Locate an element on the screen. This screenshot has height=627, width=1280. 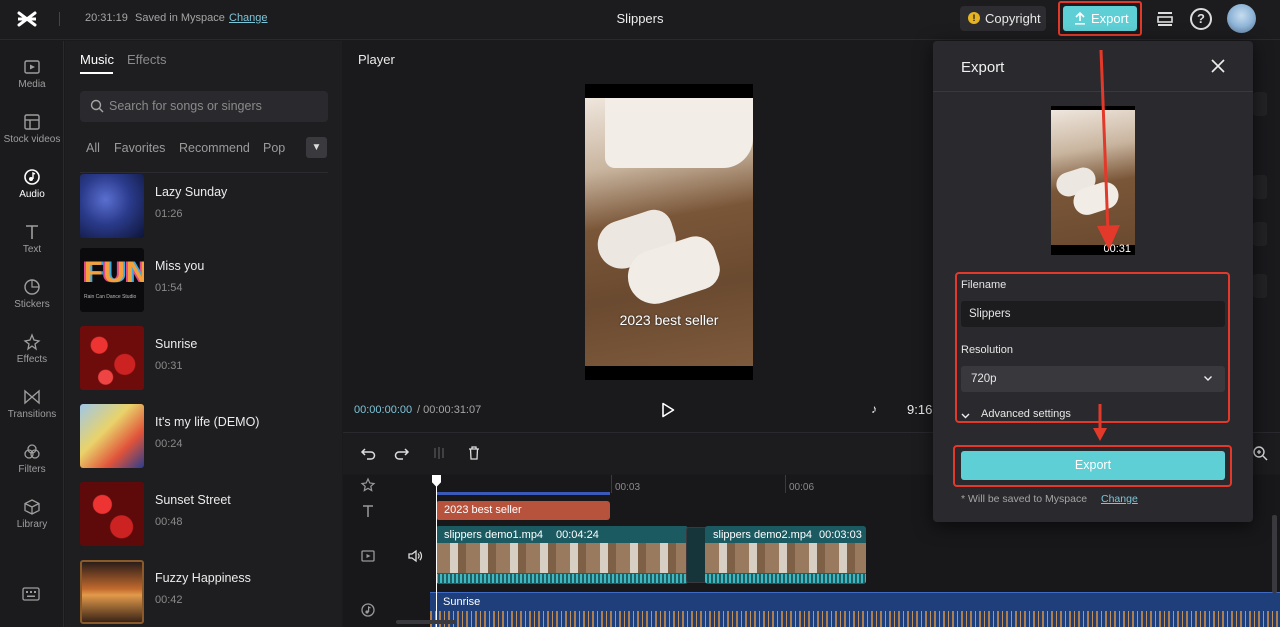
list-item: Fuzzy Happiness 00:42 is located at coordinates (204, 593).